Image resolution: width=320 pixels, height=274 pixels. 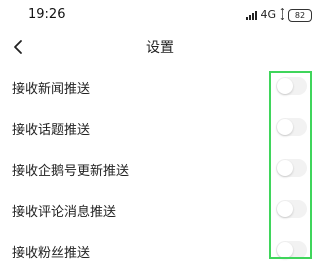 What do you see at coordinates (47, 14) in the screenshot?
I see `status-time: 19:26` at bounding box center [47, 14].